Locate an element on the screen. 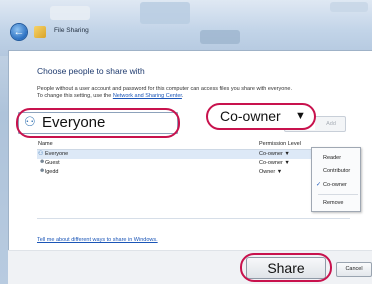 The image size is (372, 284). column-header-permission: Permission Level is located at coordinates (280, 144).